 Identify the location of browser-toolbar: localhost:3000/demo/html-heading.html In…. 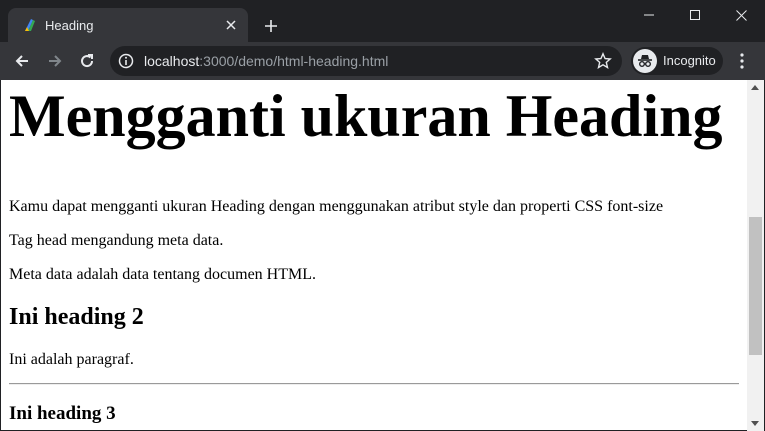
(382, 61).